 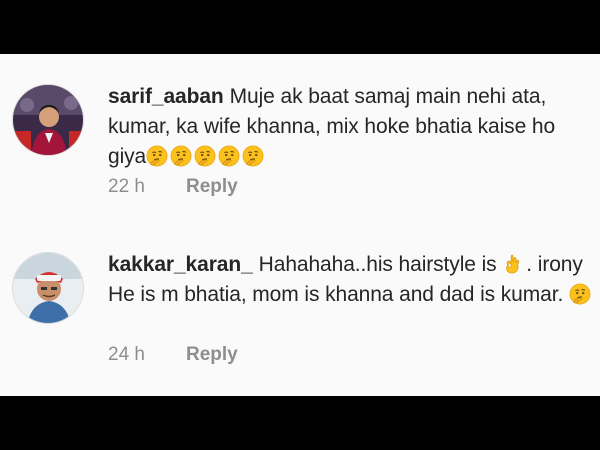 I want to click on comment-username: kakkar_karan_, so click(x=180, y=264).